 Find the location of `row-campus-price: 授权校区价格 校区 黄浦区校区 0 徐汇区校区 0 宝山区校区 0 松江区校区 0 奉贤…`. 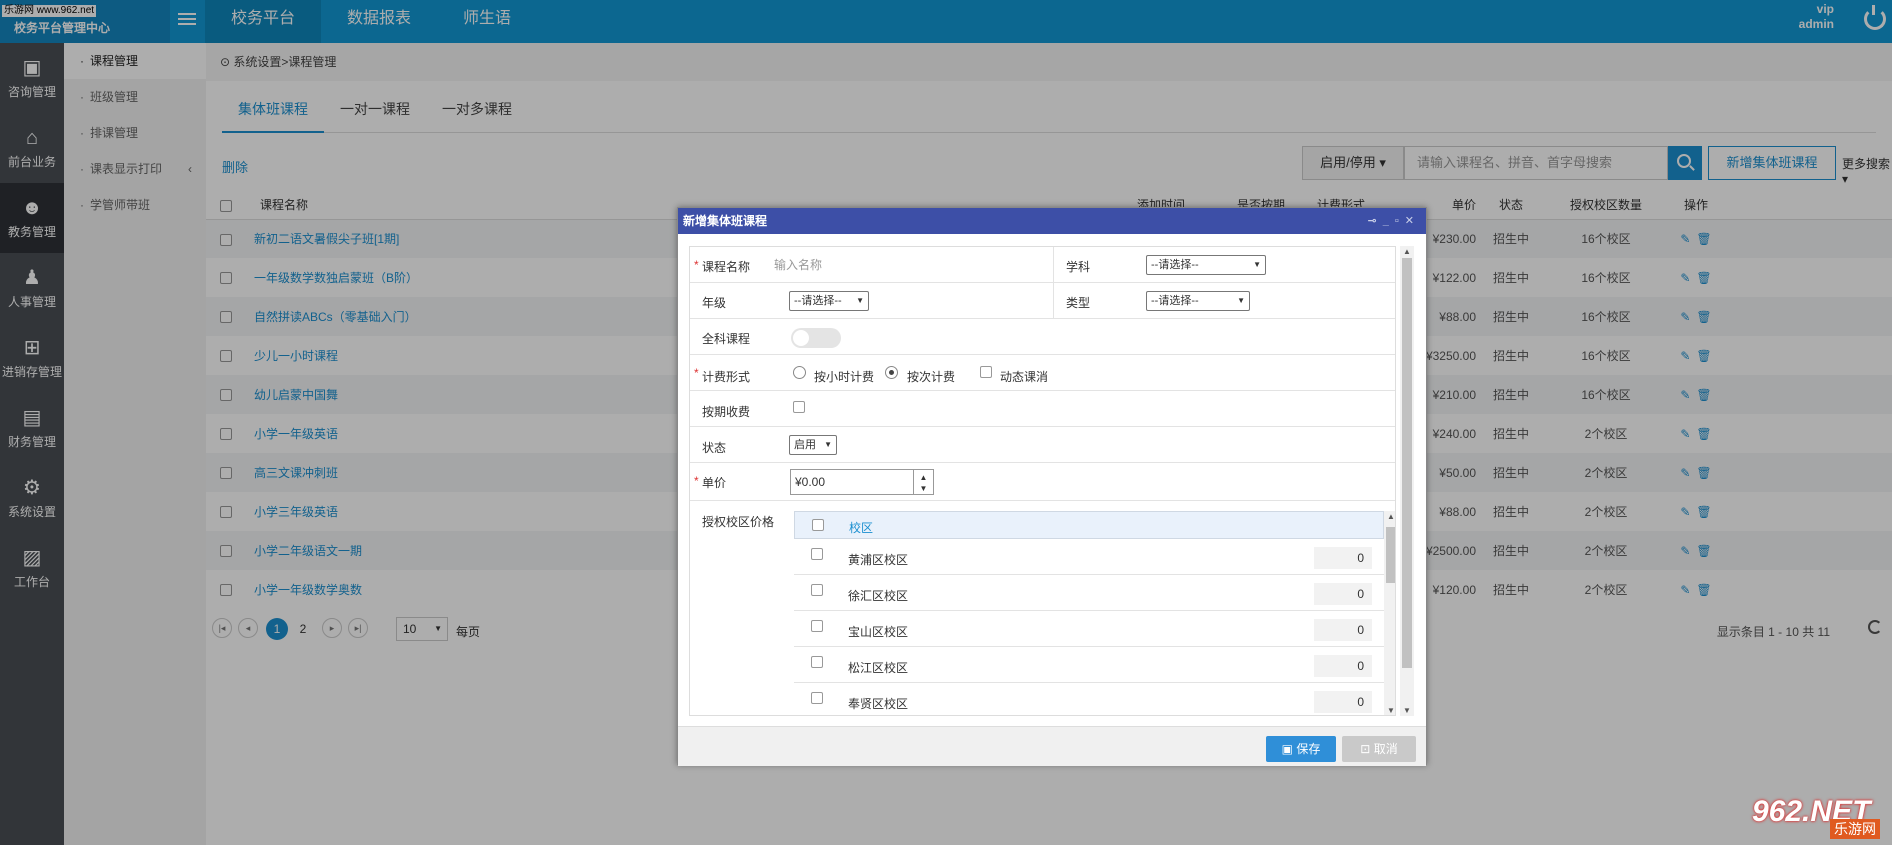

row-campus-price: 授权校区价格 校区 黄浦区校区 0 徐汇区校区 0 宝山区校区 0 松江区校区 0 奉贤… is located at coordinates (1042, 608).